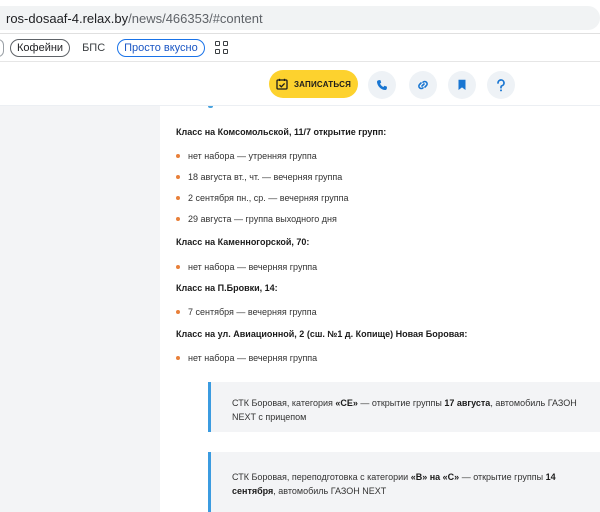  Describe the element at coordinates (282, 84) in the screenshot. I see `calendar-check-icon` at that location.